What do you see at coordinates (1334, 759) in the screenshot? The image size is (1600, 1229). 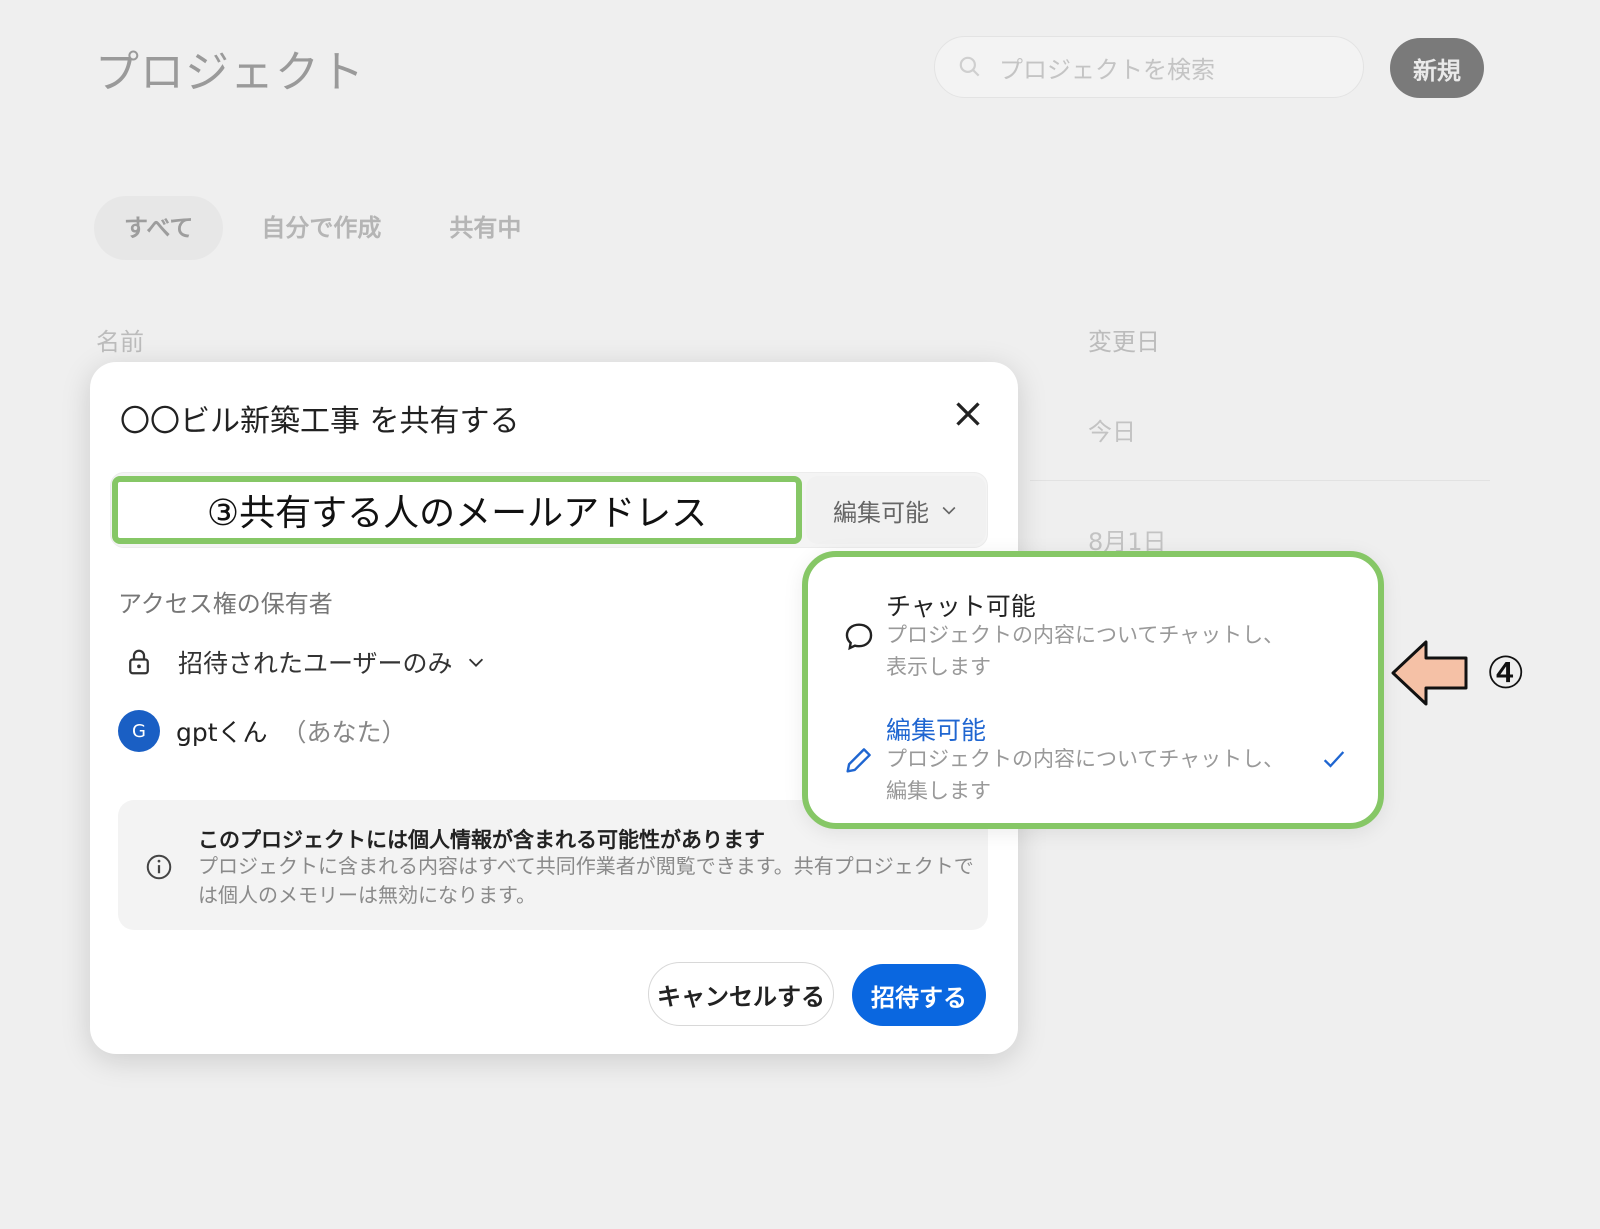 I see `check-icon` at bounding box center [1334, 759].